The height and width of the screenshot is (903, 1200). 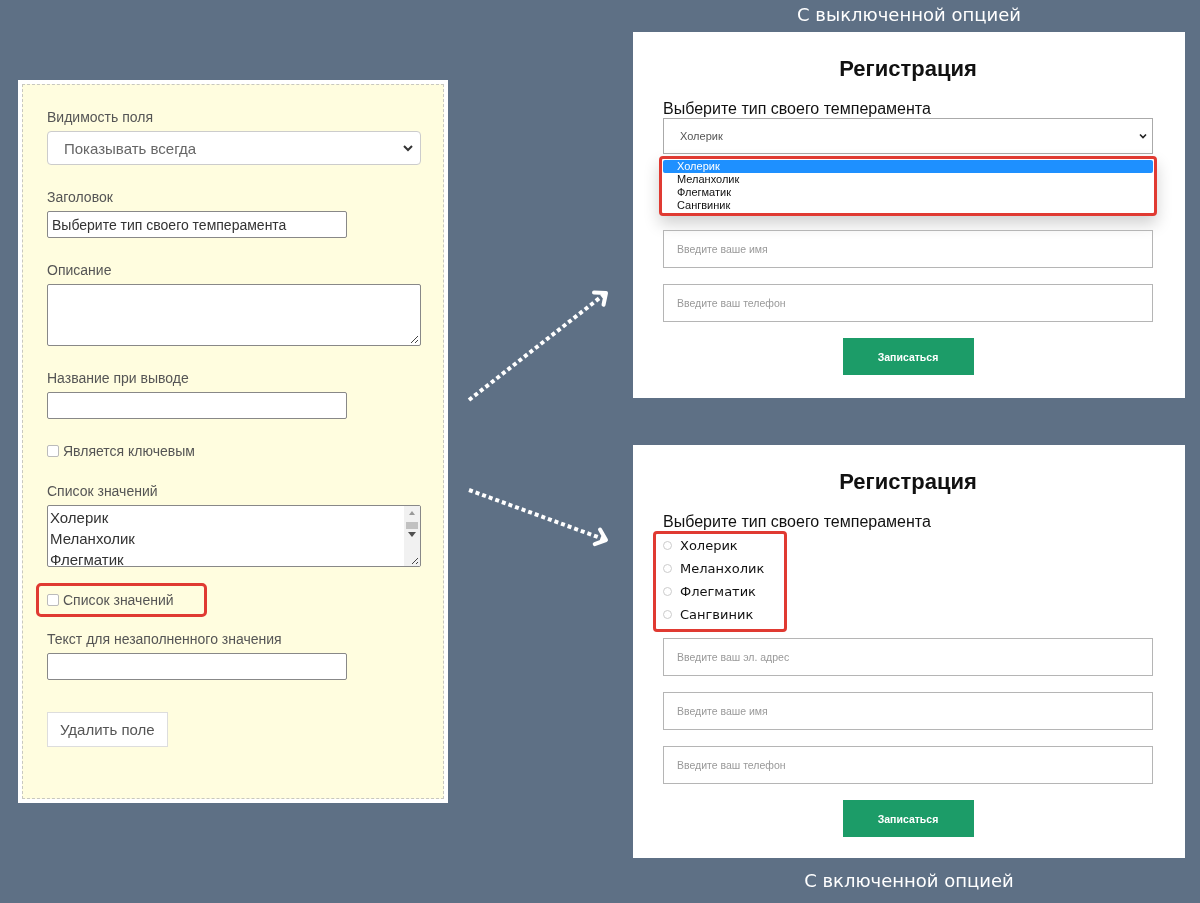 What do you see at coordinates (717, 614) in the screenshot?
I see `radio-label: Сангвиник` at bounding box center [717, 614].